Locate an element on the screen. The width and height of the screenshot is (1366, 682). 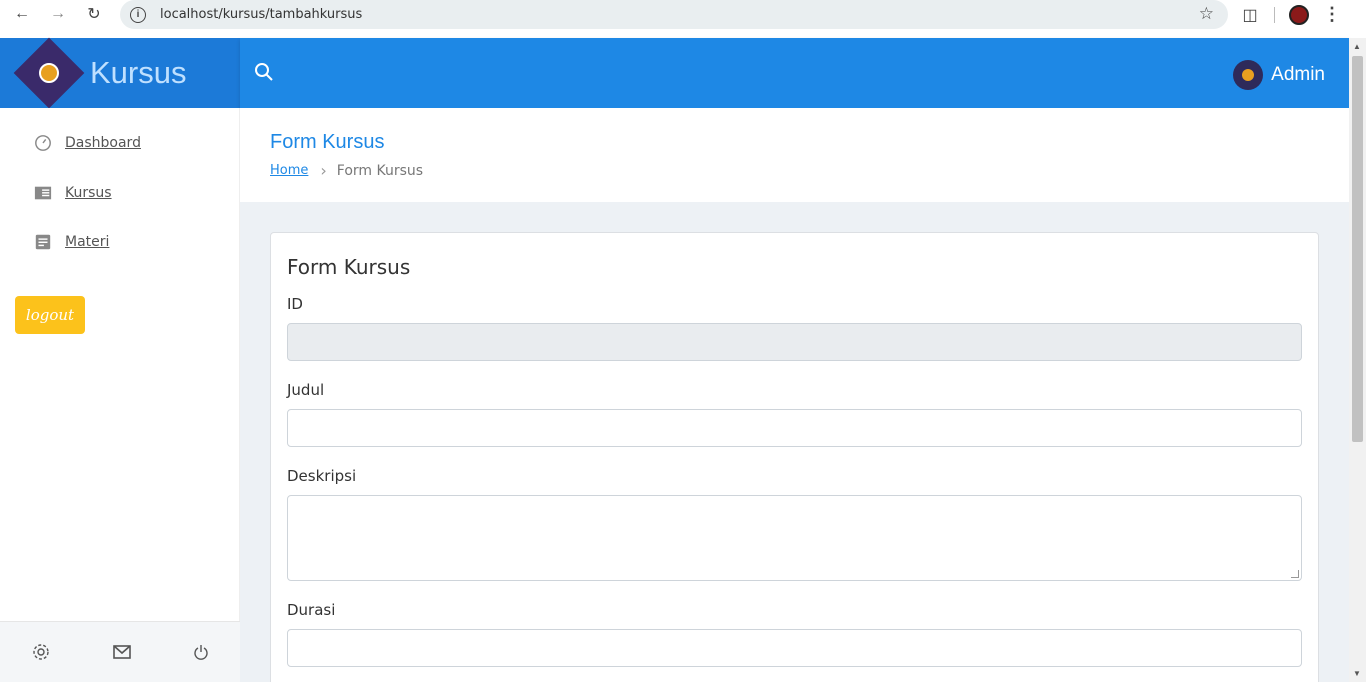
page-header: Form Kursus Home › Form Kursus is located at coordinates (794, 155).